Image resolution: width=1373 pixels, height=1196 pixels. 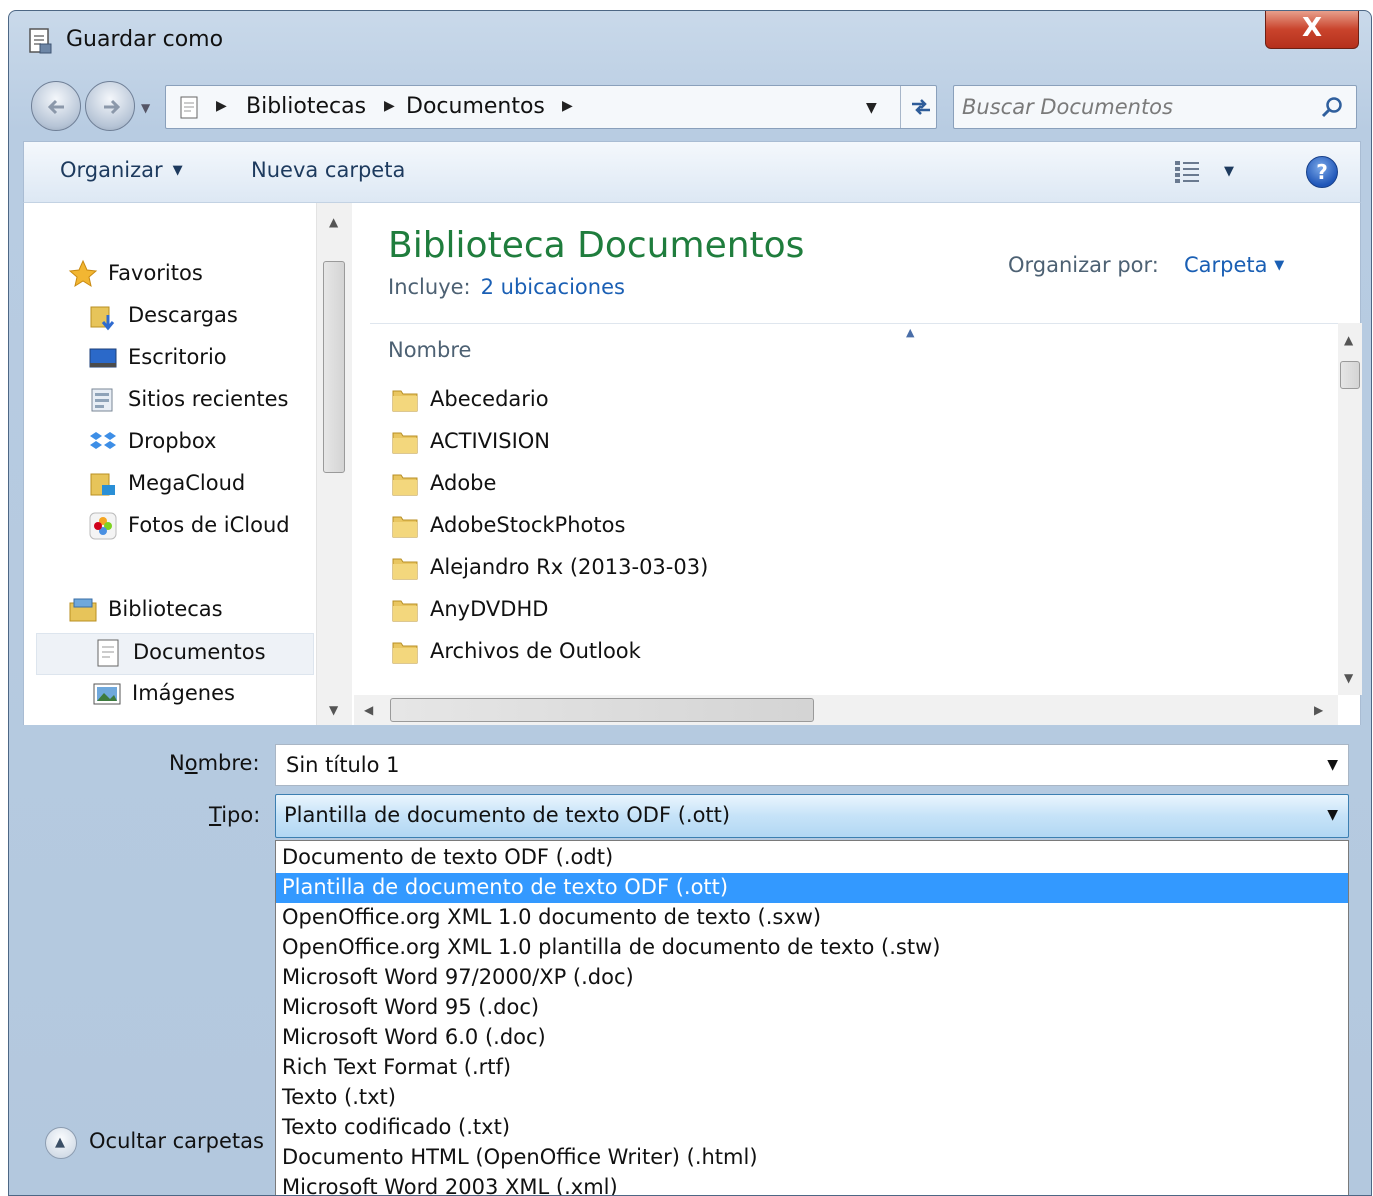 What do you see at coordinates (145, 108) in the screenshot?
I see `recent-pages-chevron-icon: ▼` at bounding box center [145, 108].